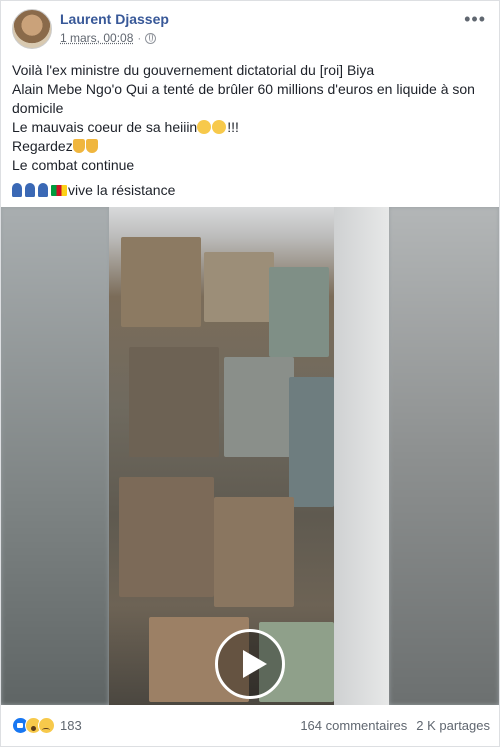 This screenshot has width=500, height=747. Describe the element at coordinates (151, 38) in the screenshot. I see `globe-icon` at that location.